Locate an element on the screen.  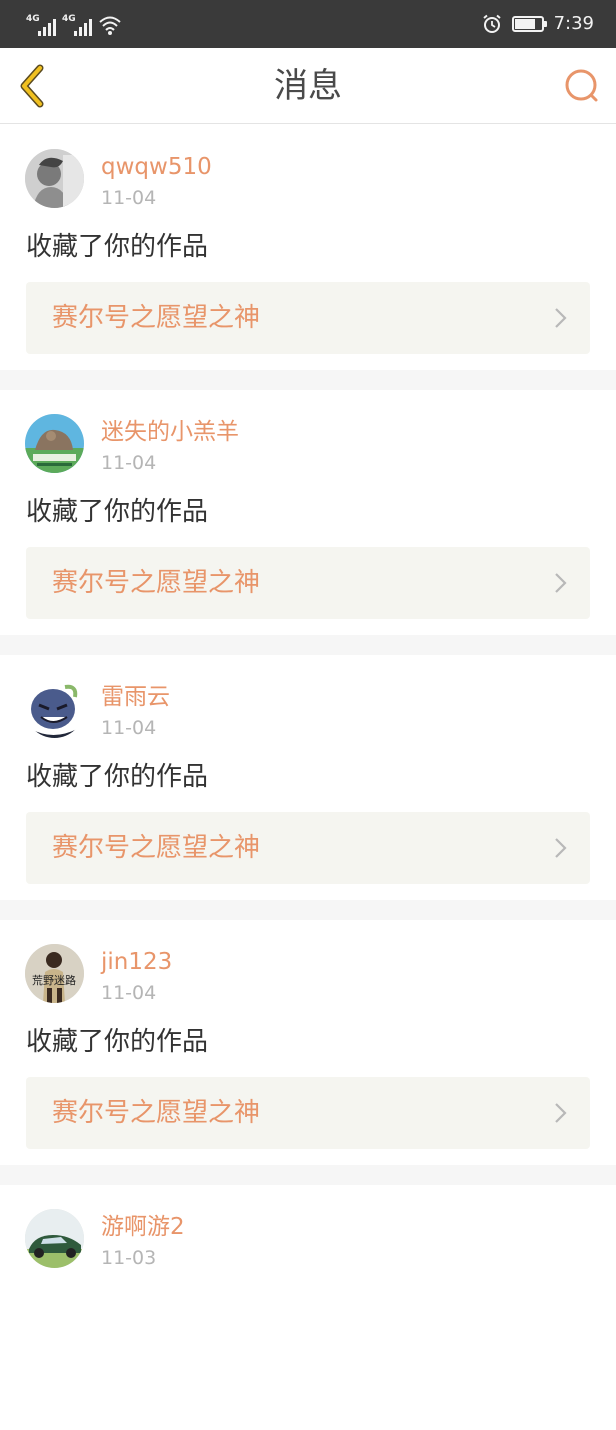
page-title: 消息 is located at coordinates (308, 86).